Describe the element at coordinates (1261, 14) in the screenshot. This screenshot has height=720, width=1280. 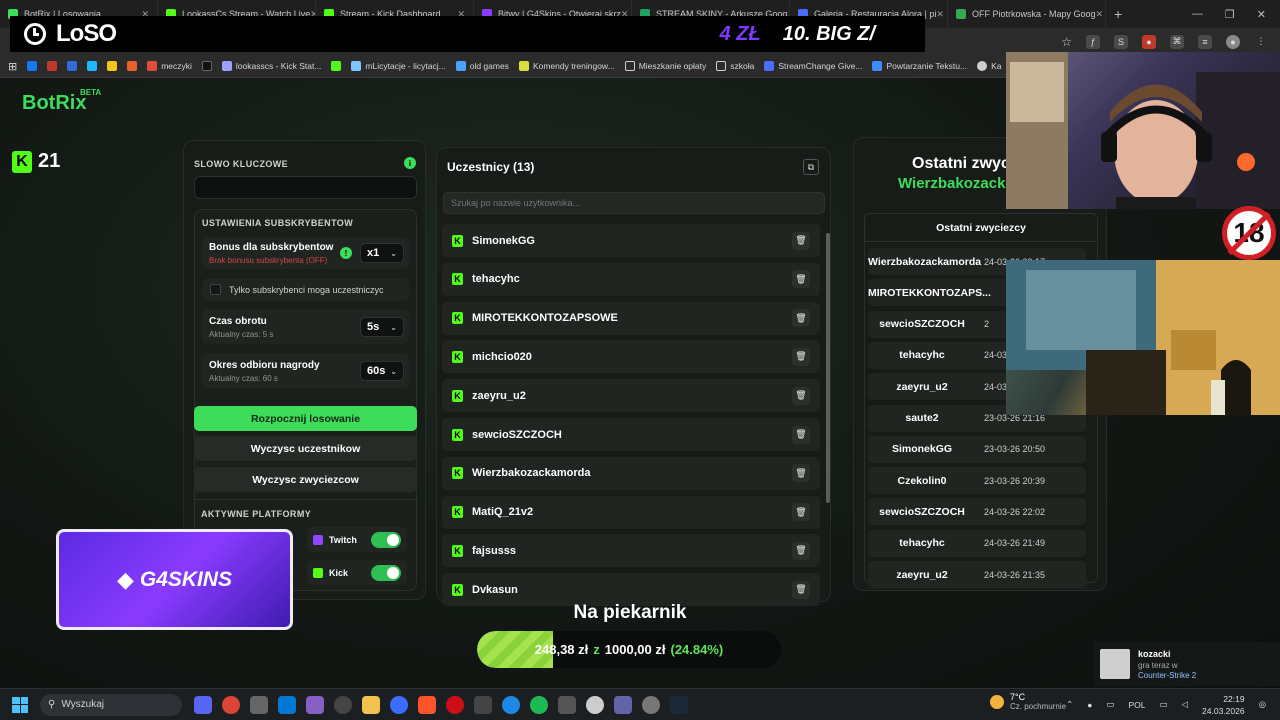
I see `close-window-icon: ✕` at that location.